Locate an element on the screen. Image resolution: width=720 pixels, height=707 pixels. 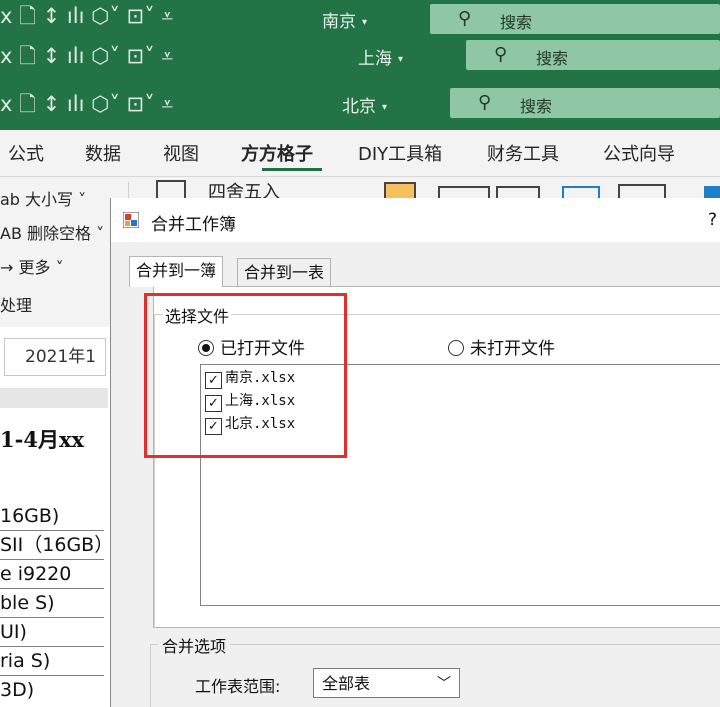
table-row: SII（16GB） is located at coordinates (52, 545).